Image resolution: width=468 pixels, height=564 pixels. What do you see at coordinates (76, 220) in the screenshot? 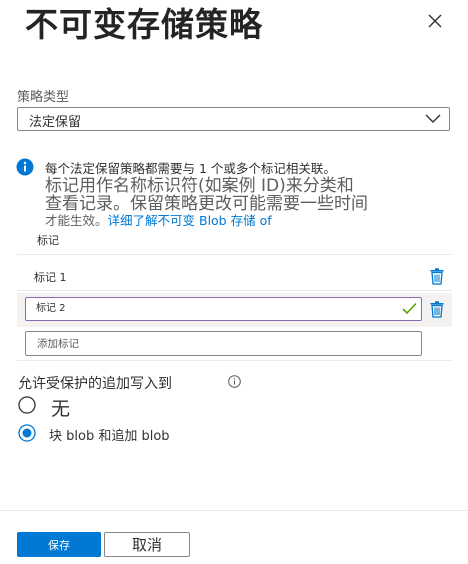
I see `info-text-suffix: 才能生效。` at bounding box center [76, 220].